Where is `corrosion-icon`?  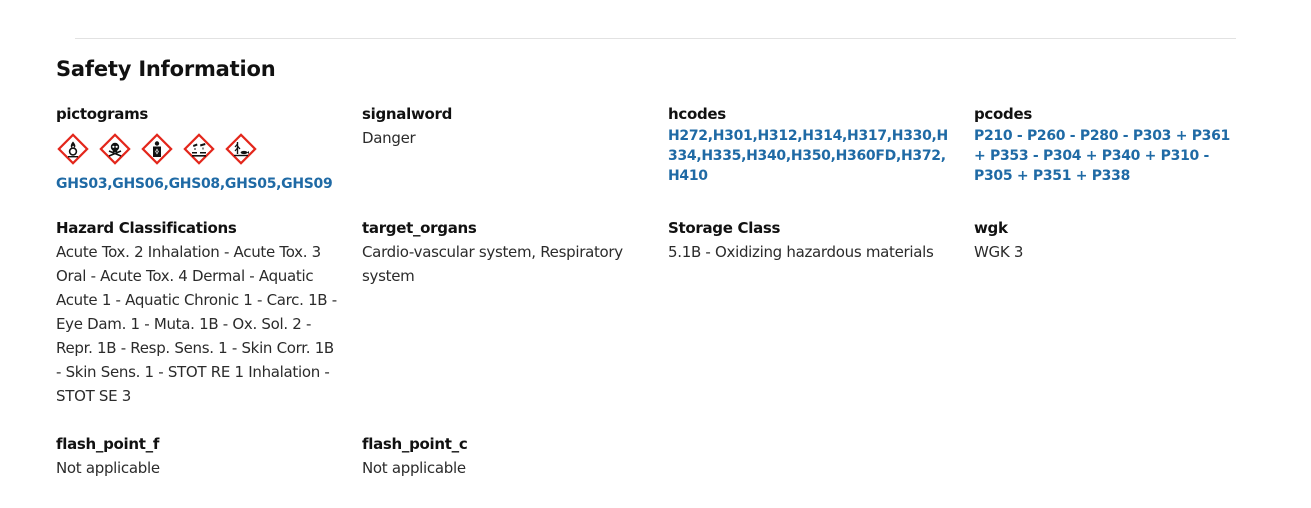
corrosion-icon is located at coordinates (199, 149).